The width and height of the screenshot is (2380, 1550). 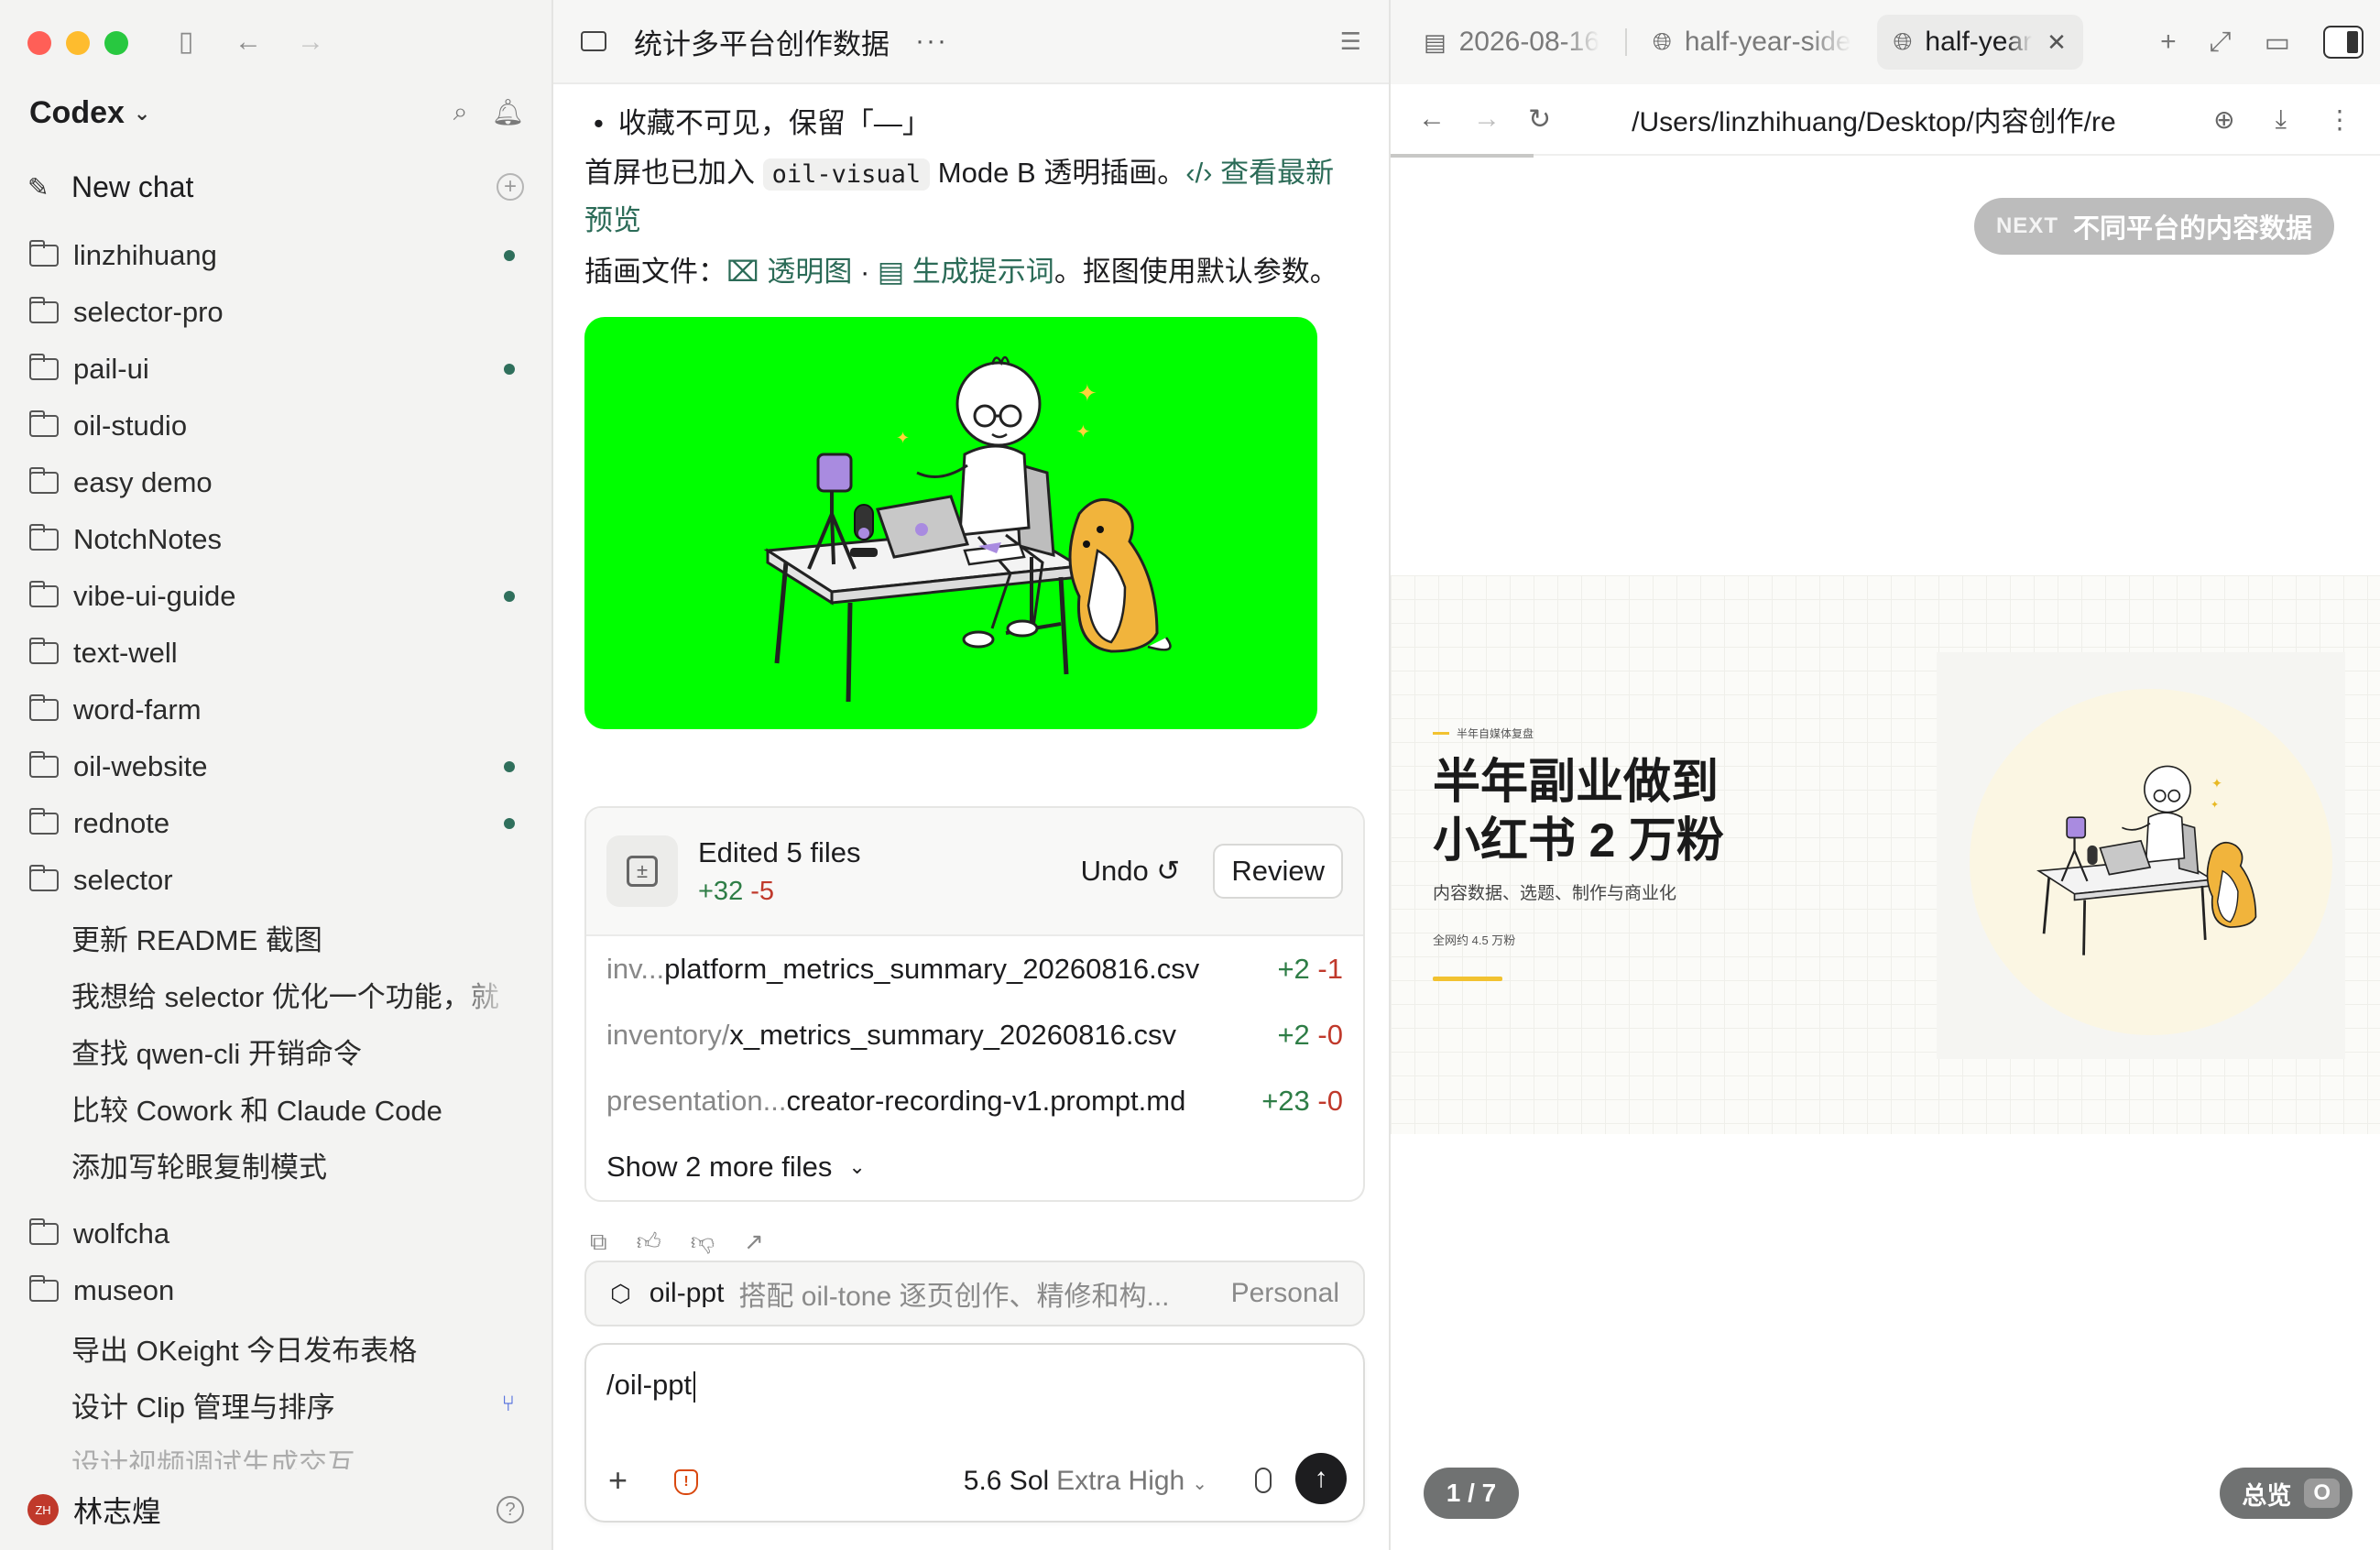 What do you see at coordinates (1555, 893) in the screenshot?
I see `slide-subtitle: 内容数据、选题、制作与商业化` at bounding box center [1555, 893].